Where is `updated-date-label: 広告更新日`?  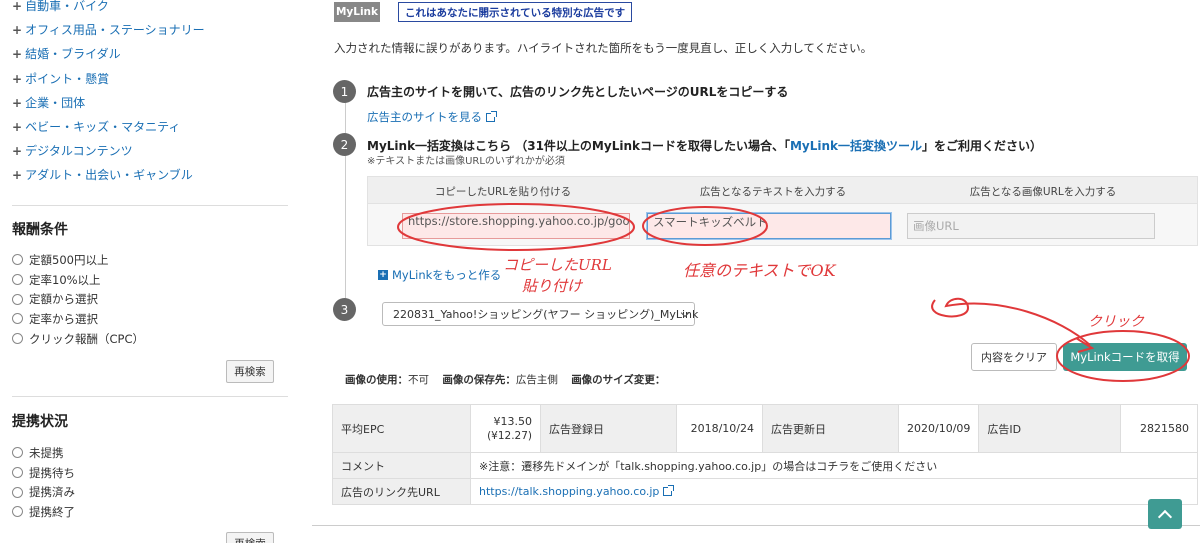 updated-date-label: 広告更新日 is located at coordinates (830, 428).